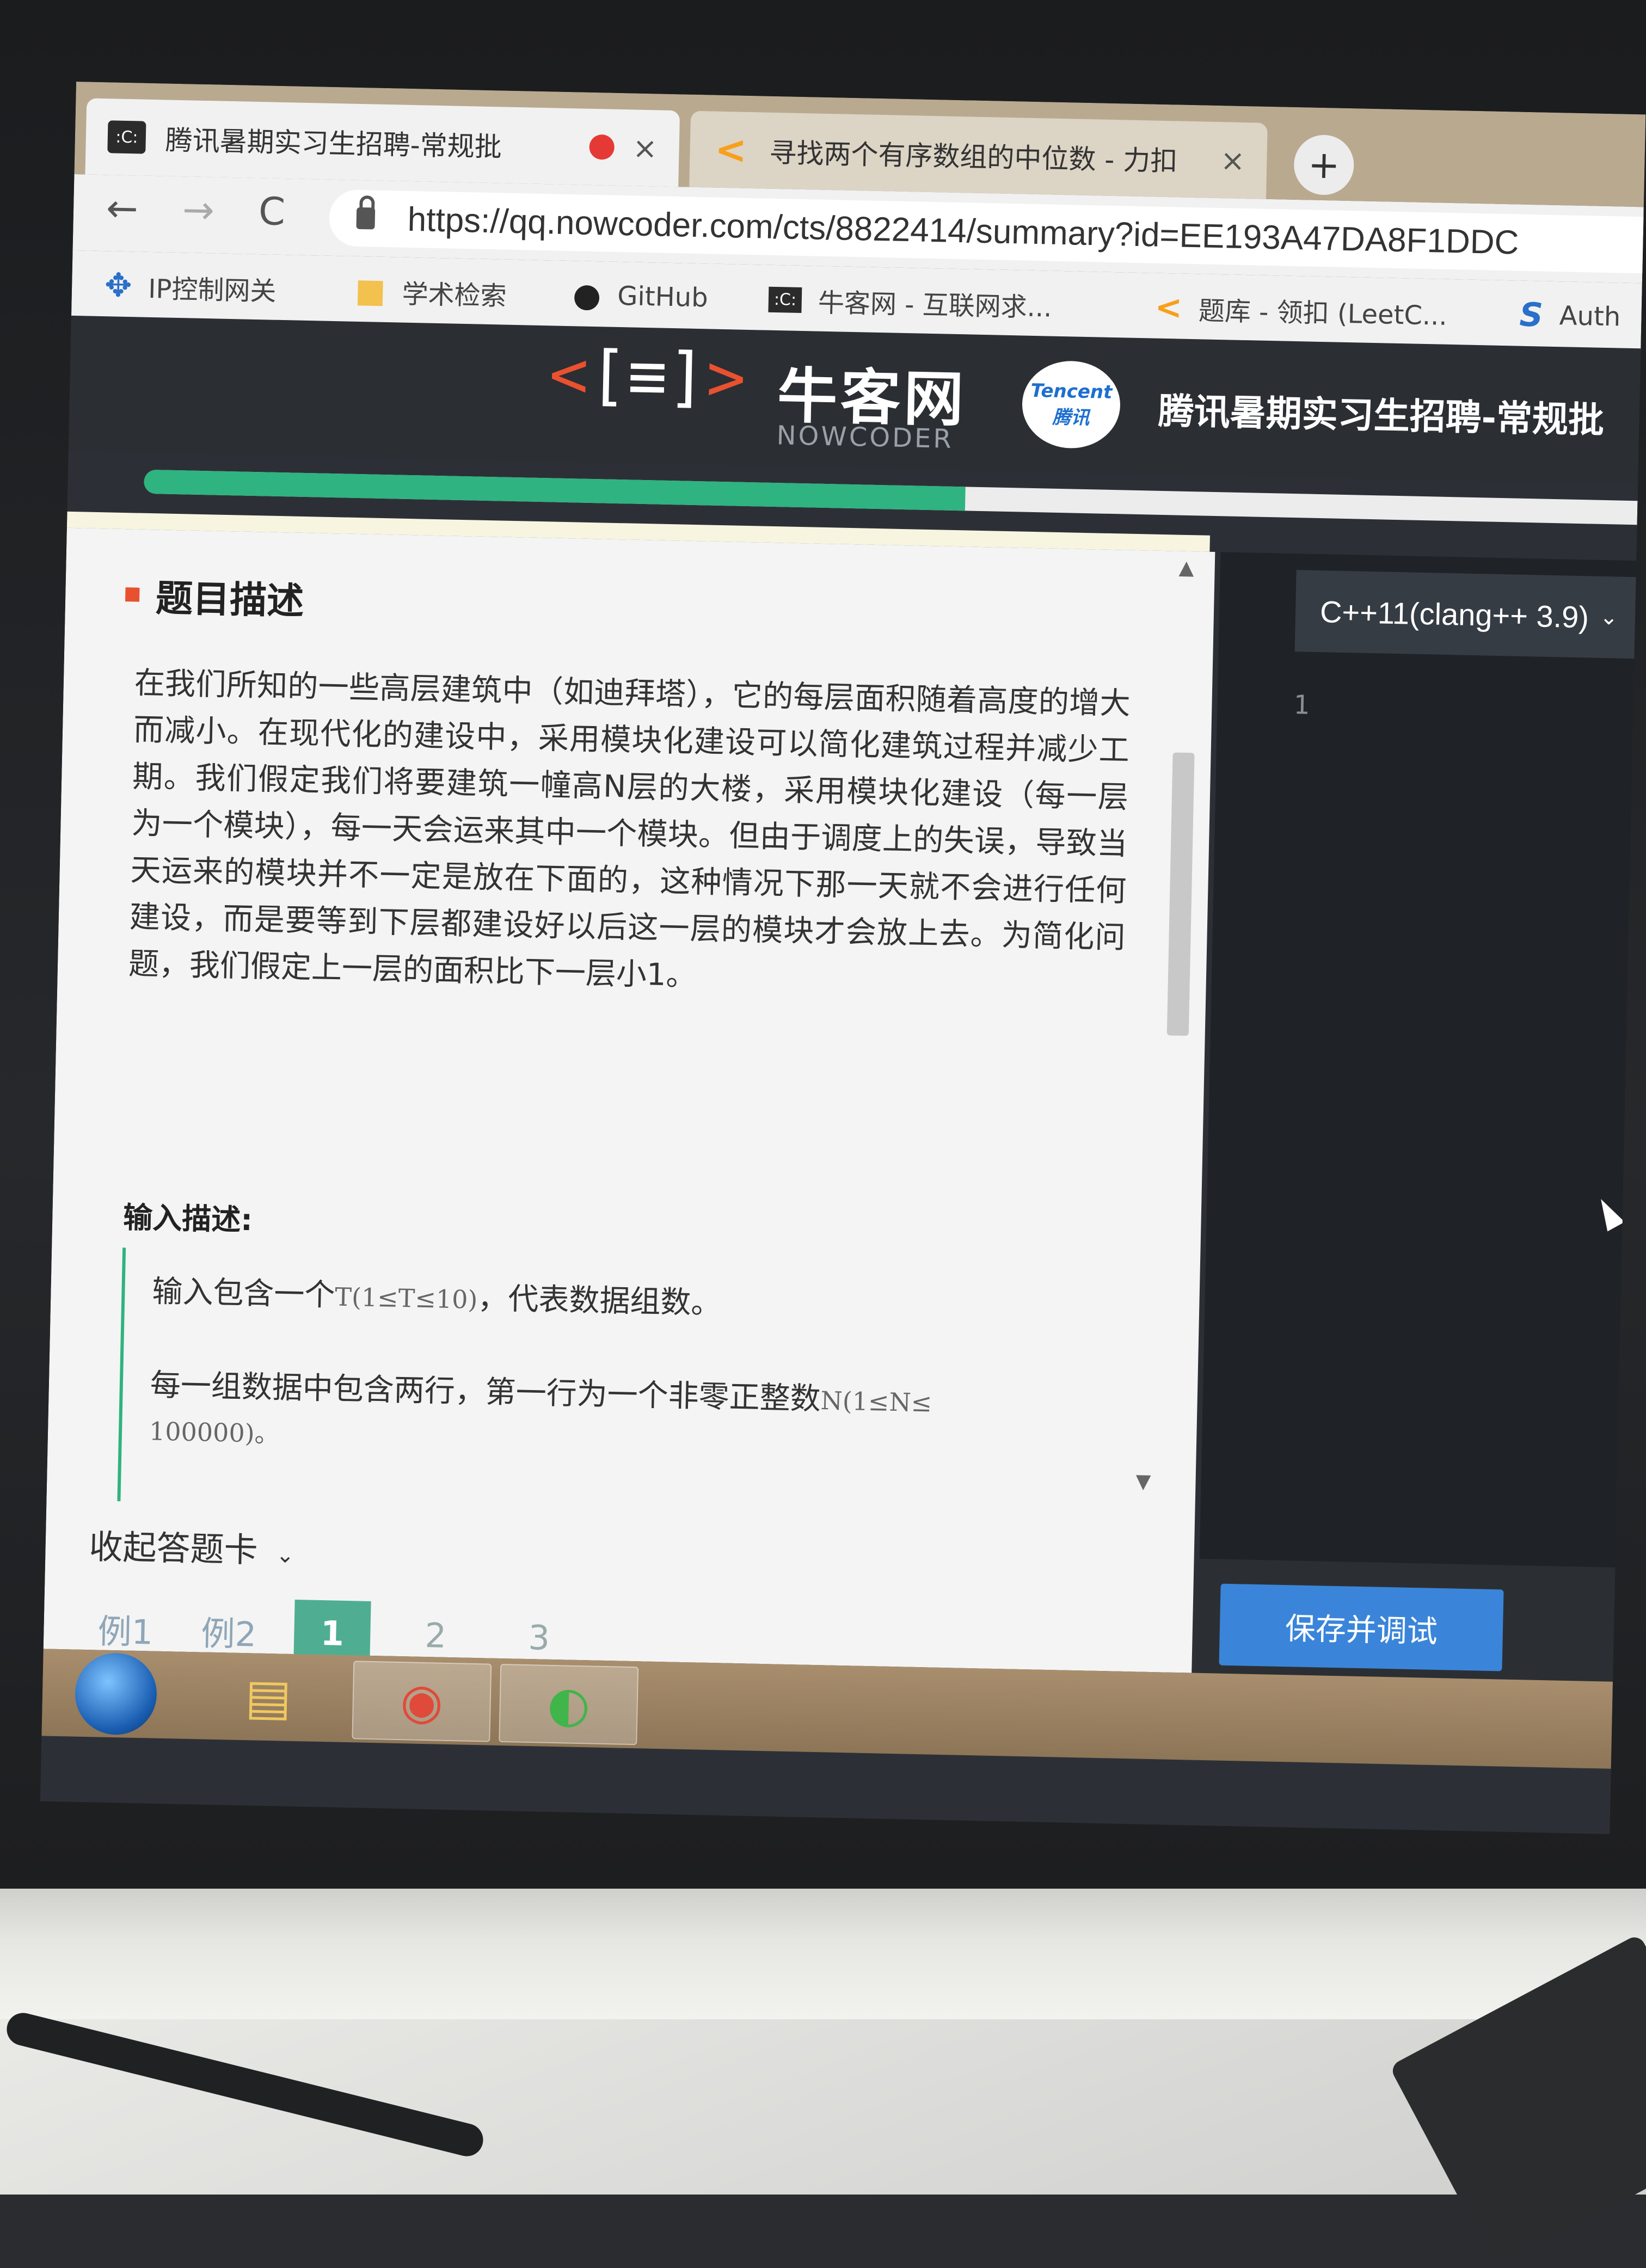  What do you see at coordinates (406, 1298) in the screenshot?
I see `math-expression: T(1≤T≤10)` at bounding box center [406, 1298].